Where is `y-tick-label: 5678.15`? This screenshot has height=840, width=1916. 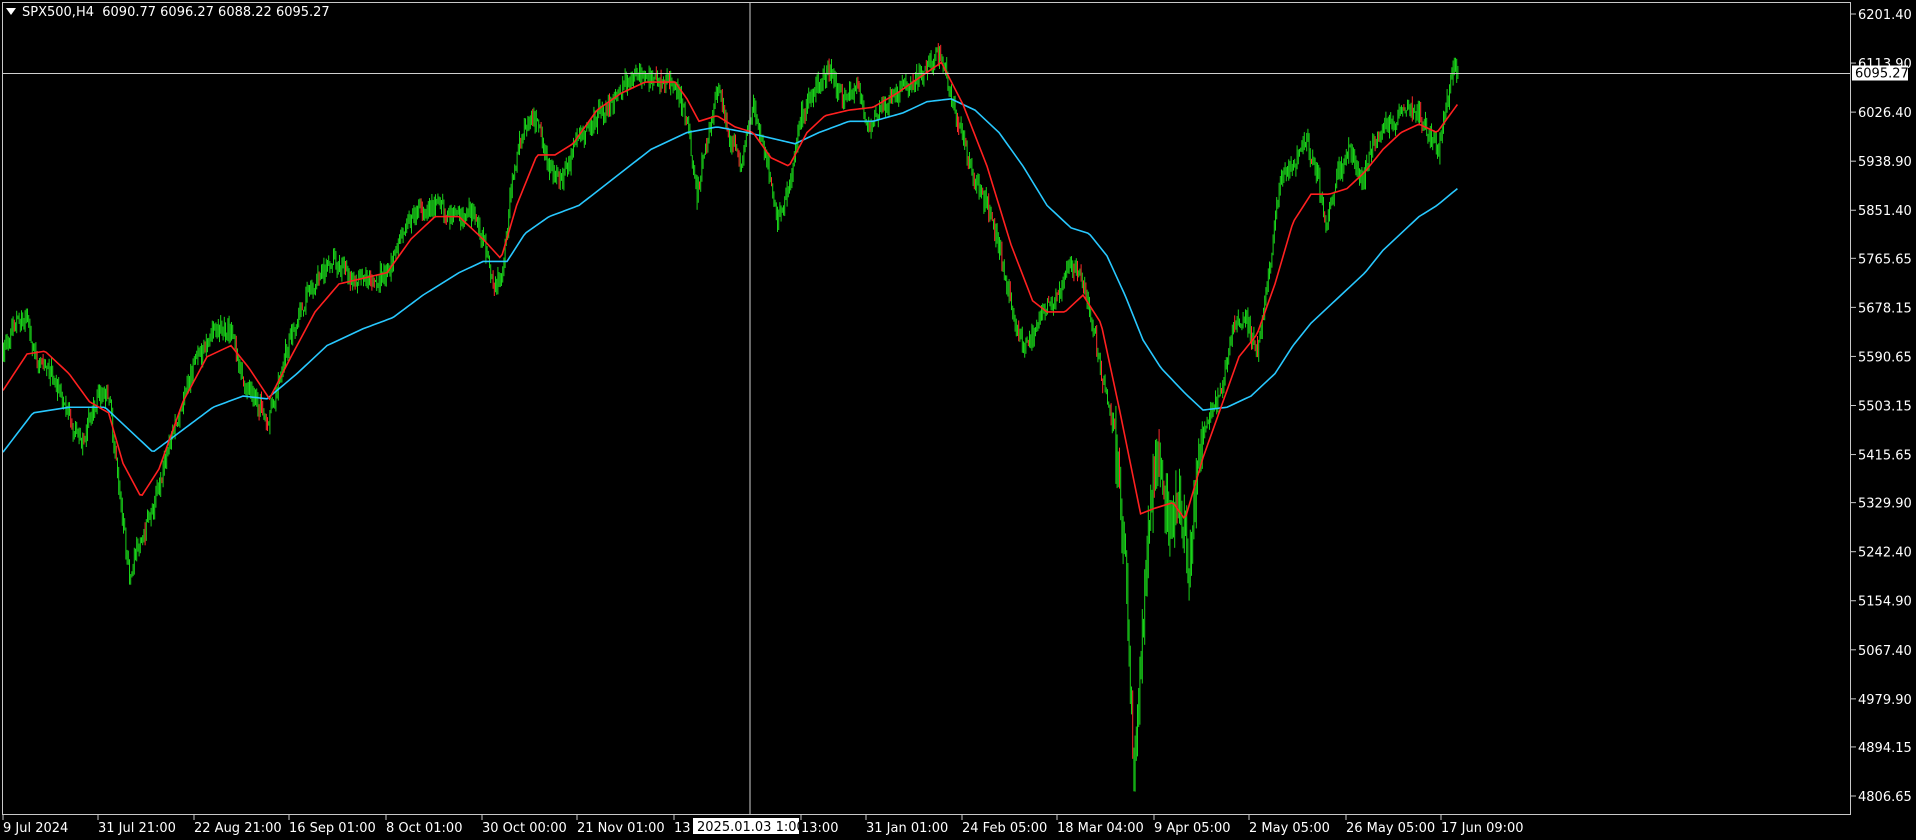 y-tick-label: 5678.15 is located at coordinates (1885, 308).